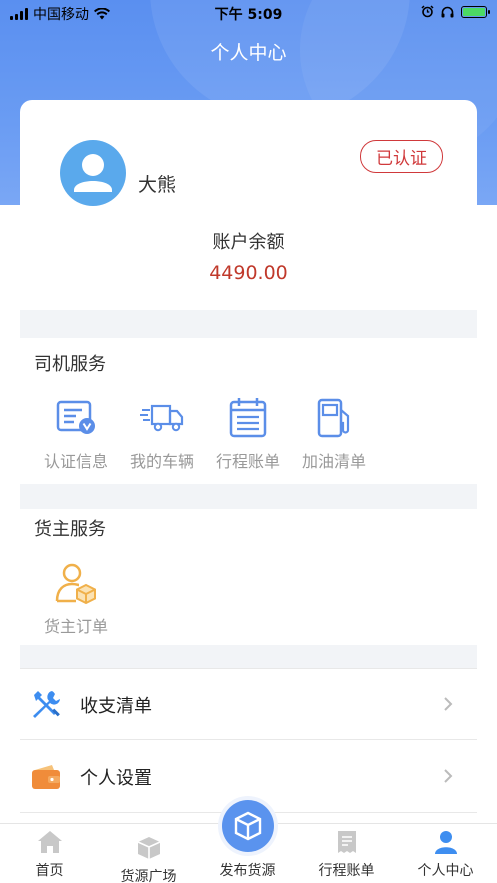 The image size is (497, 883). I want to click on tab-label: 货源广场, so click(148, 876).